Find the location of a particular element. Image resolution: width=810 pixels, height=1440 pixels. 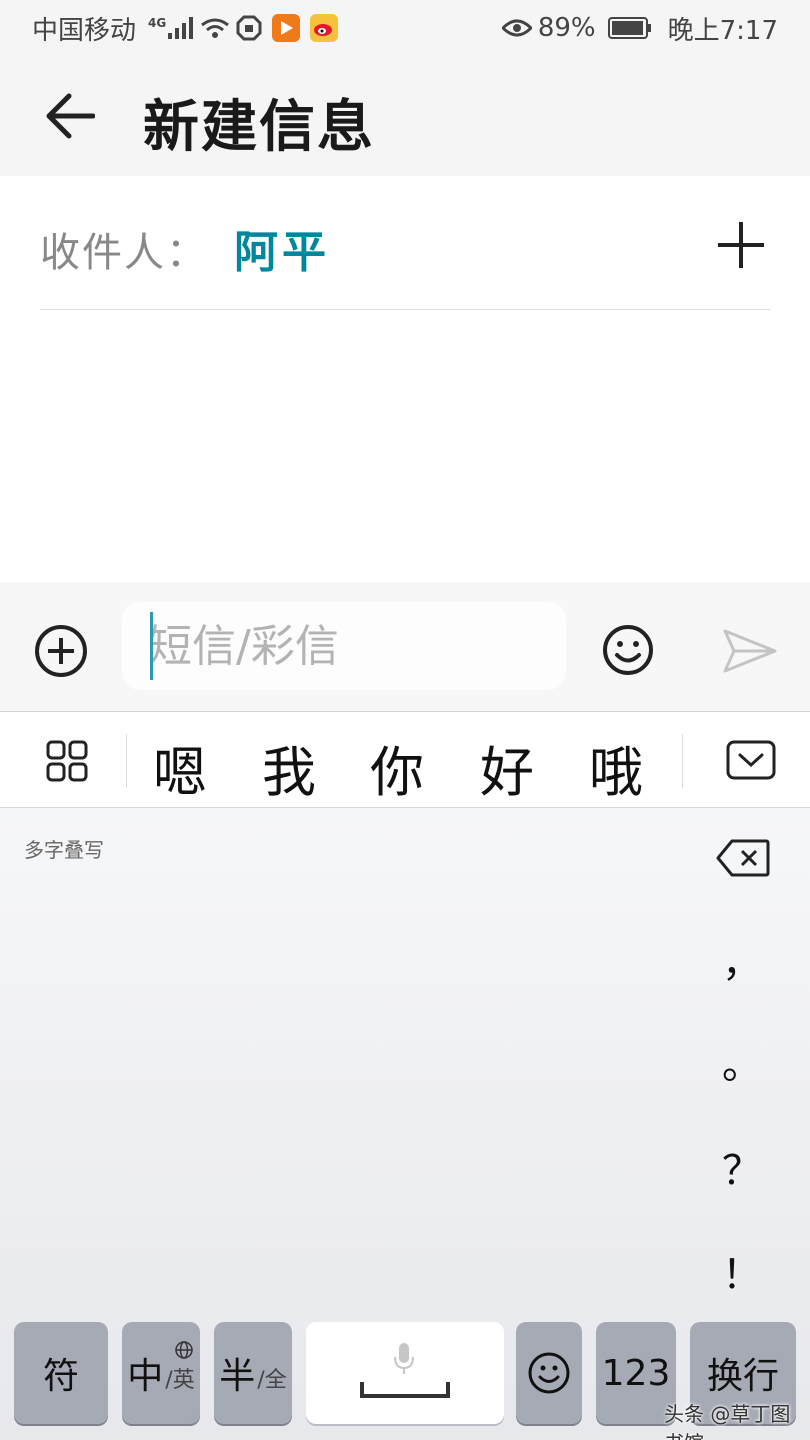

width-switch-key: 半/全 is located at coordinates (253, 1373).